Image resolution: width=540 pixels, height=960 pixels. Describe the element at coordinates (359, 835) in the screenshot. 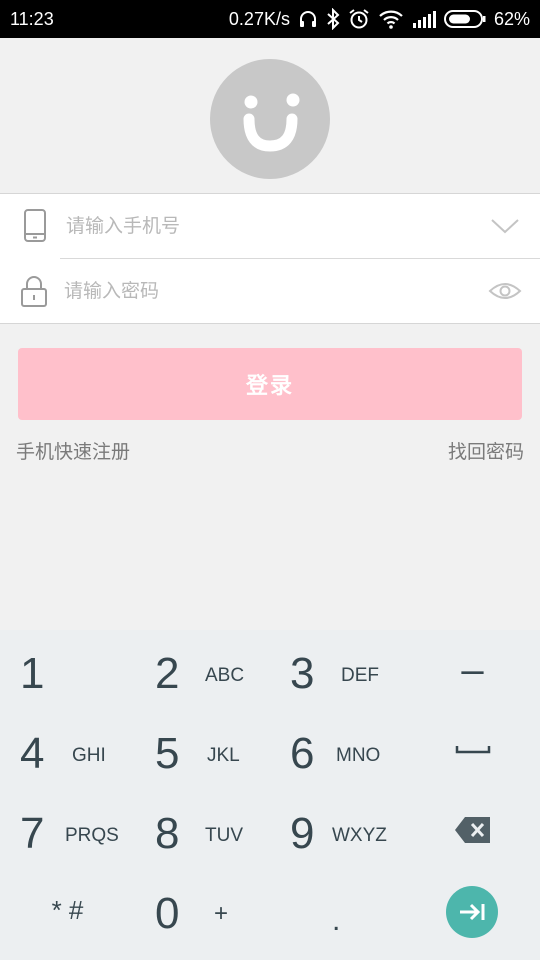

I see `key-letters: WXYZ` at that location.